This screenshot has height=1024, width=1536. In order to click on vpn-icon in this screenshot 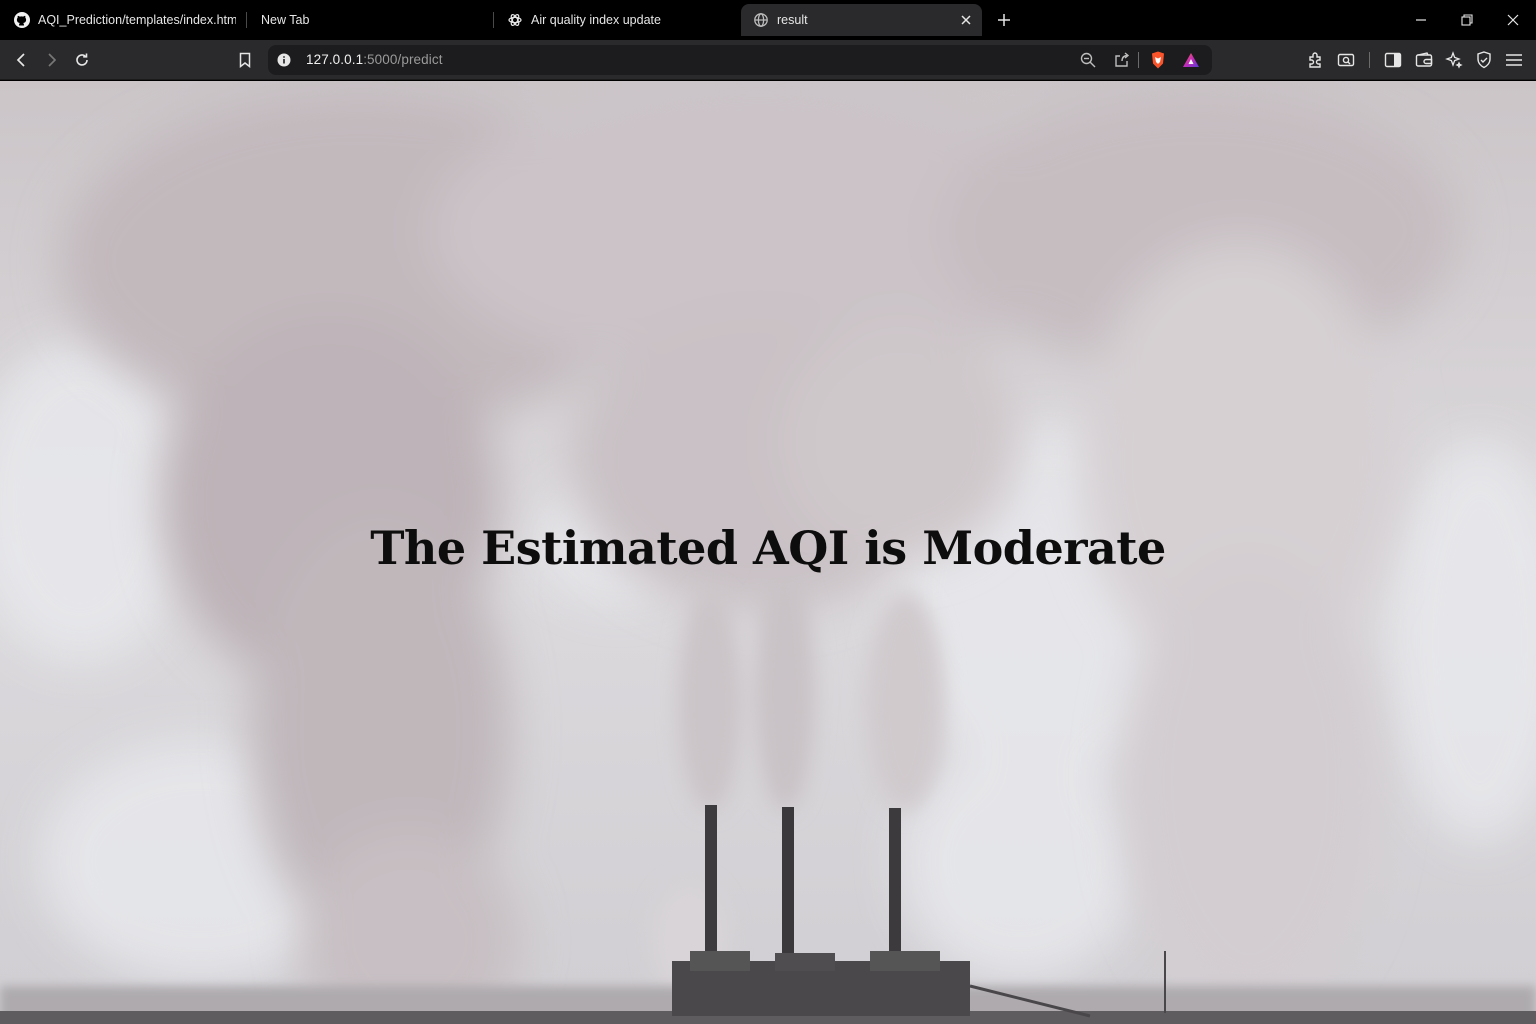, I will do `click(1484, 60)`.